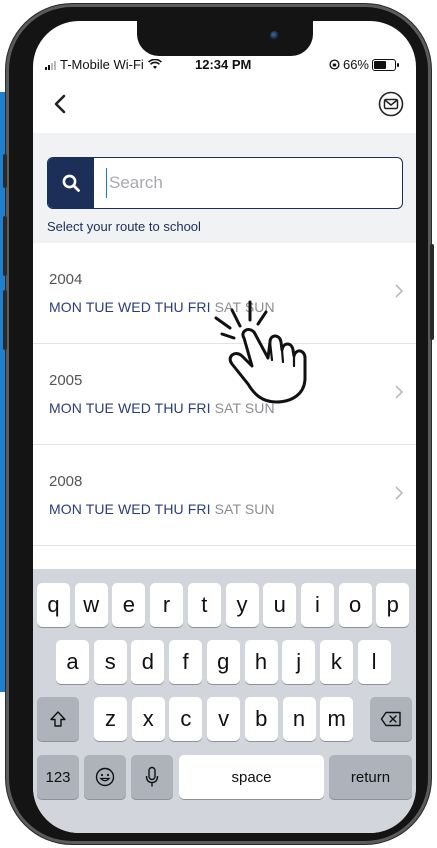  I want to click on key-o: o, so click(355, 605).